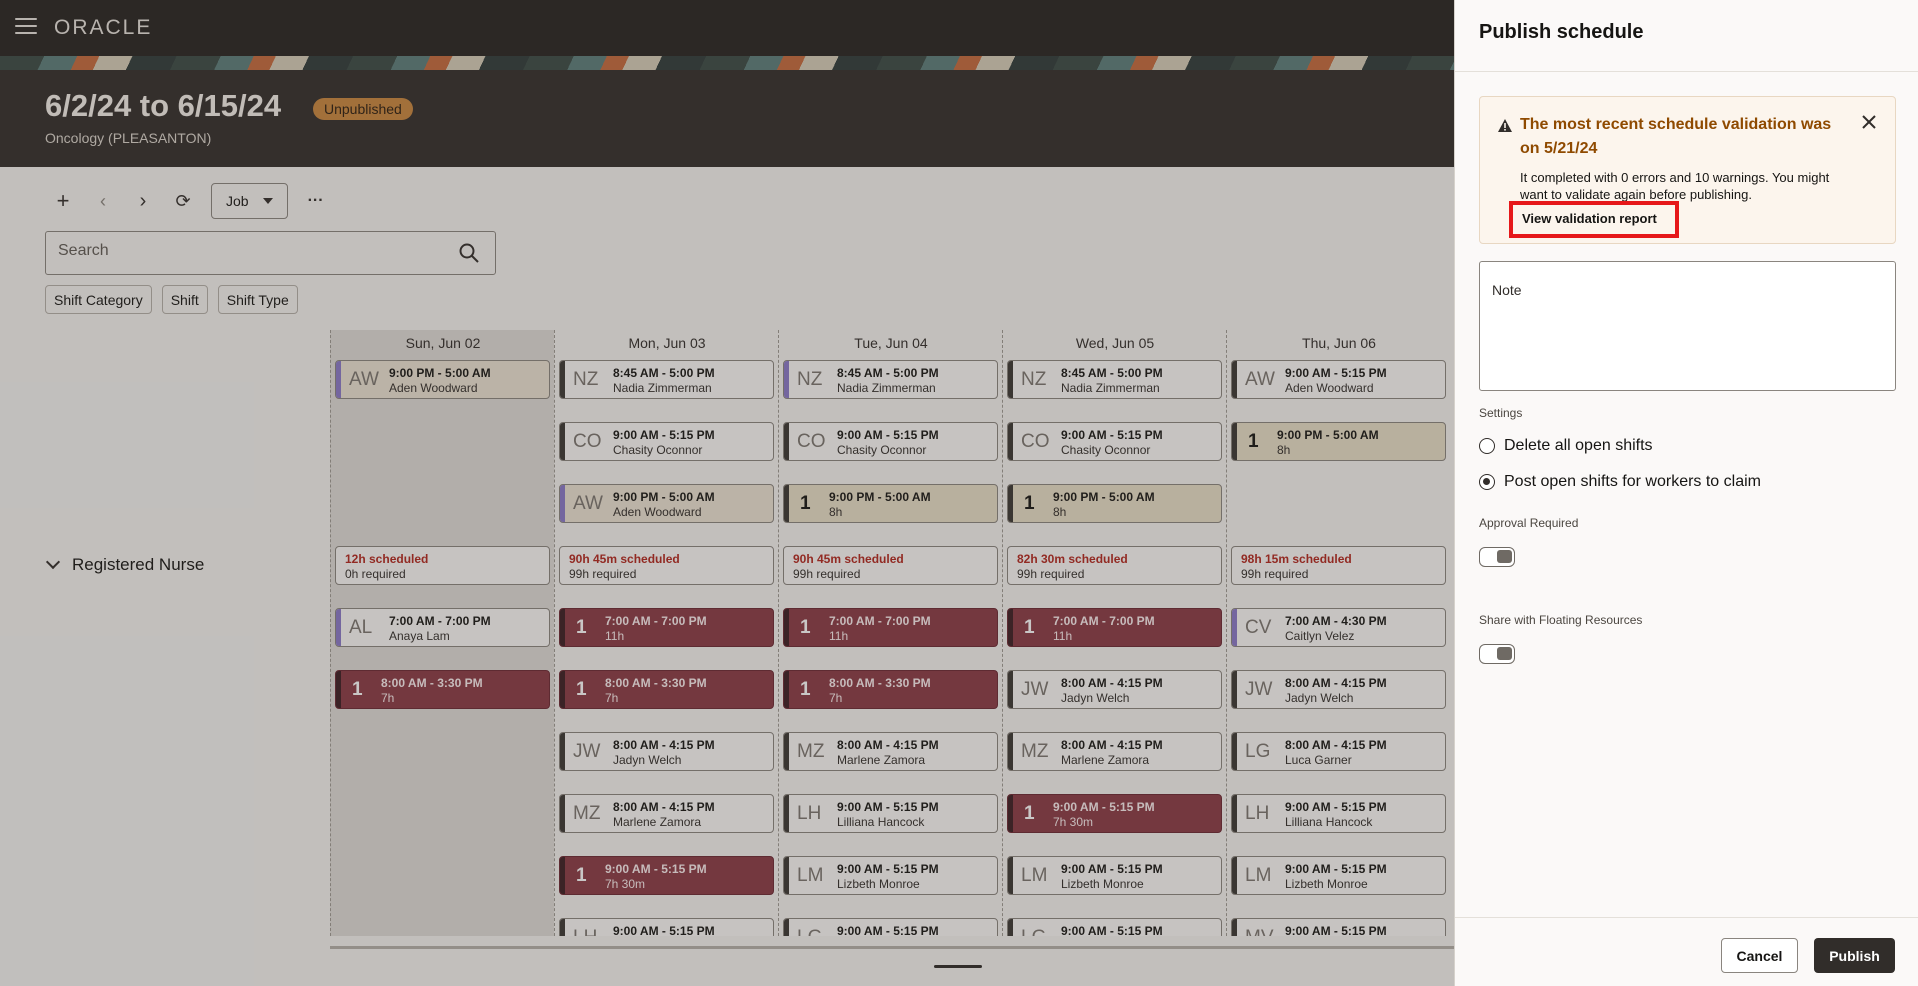  Describe the element at coordinates (443, 343) in the screenshot. I see `day-header: Sun, Jun 02` at that location.